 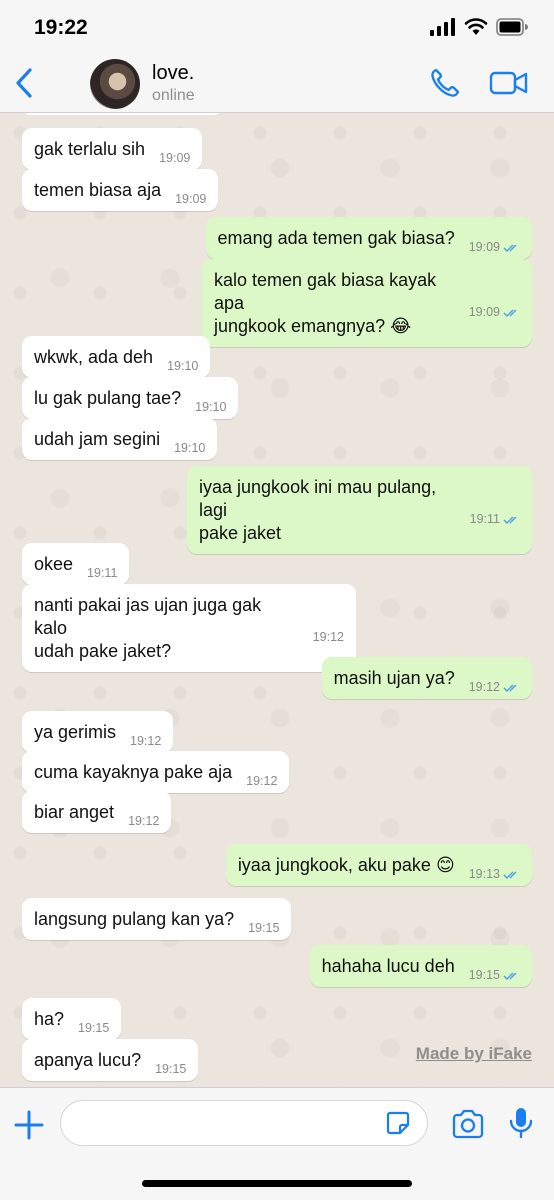 What do you see at coordinates (244, 1123) in the screenshot?
I see `message-input` at bounding box center [244, 1123].